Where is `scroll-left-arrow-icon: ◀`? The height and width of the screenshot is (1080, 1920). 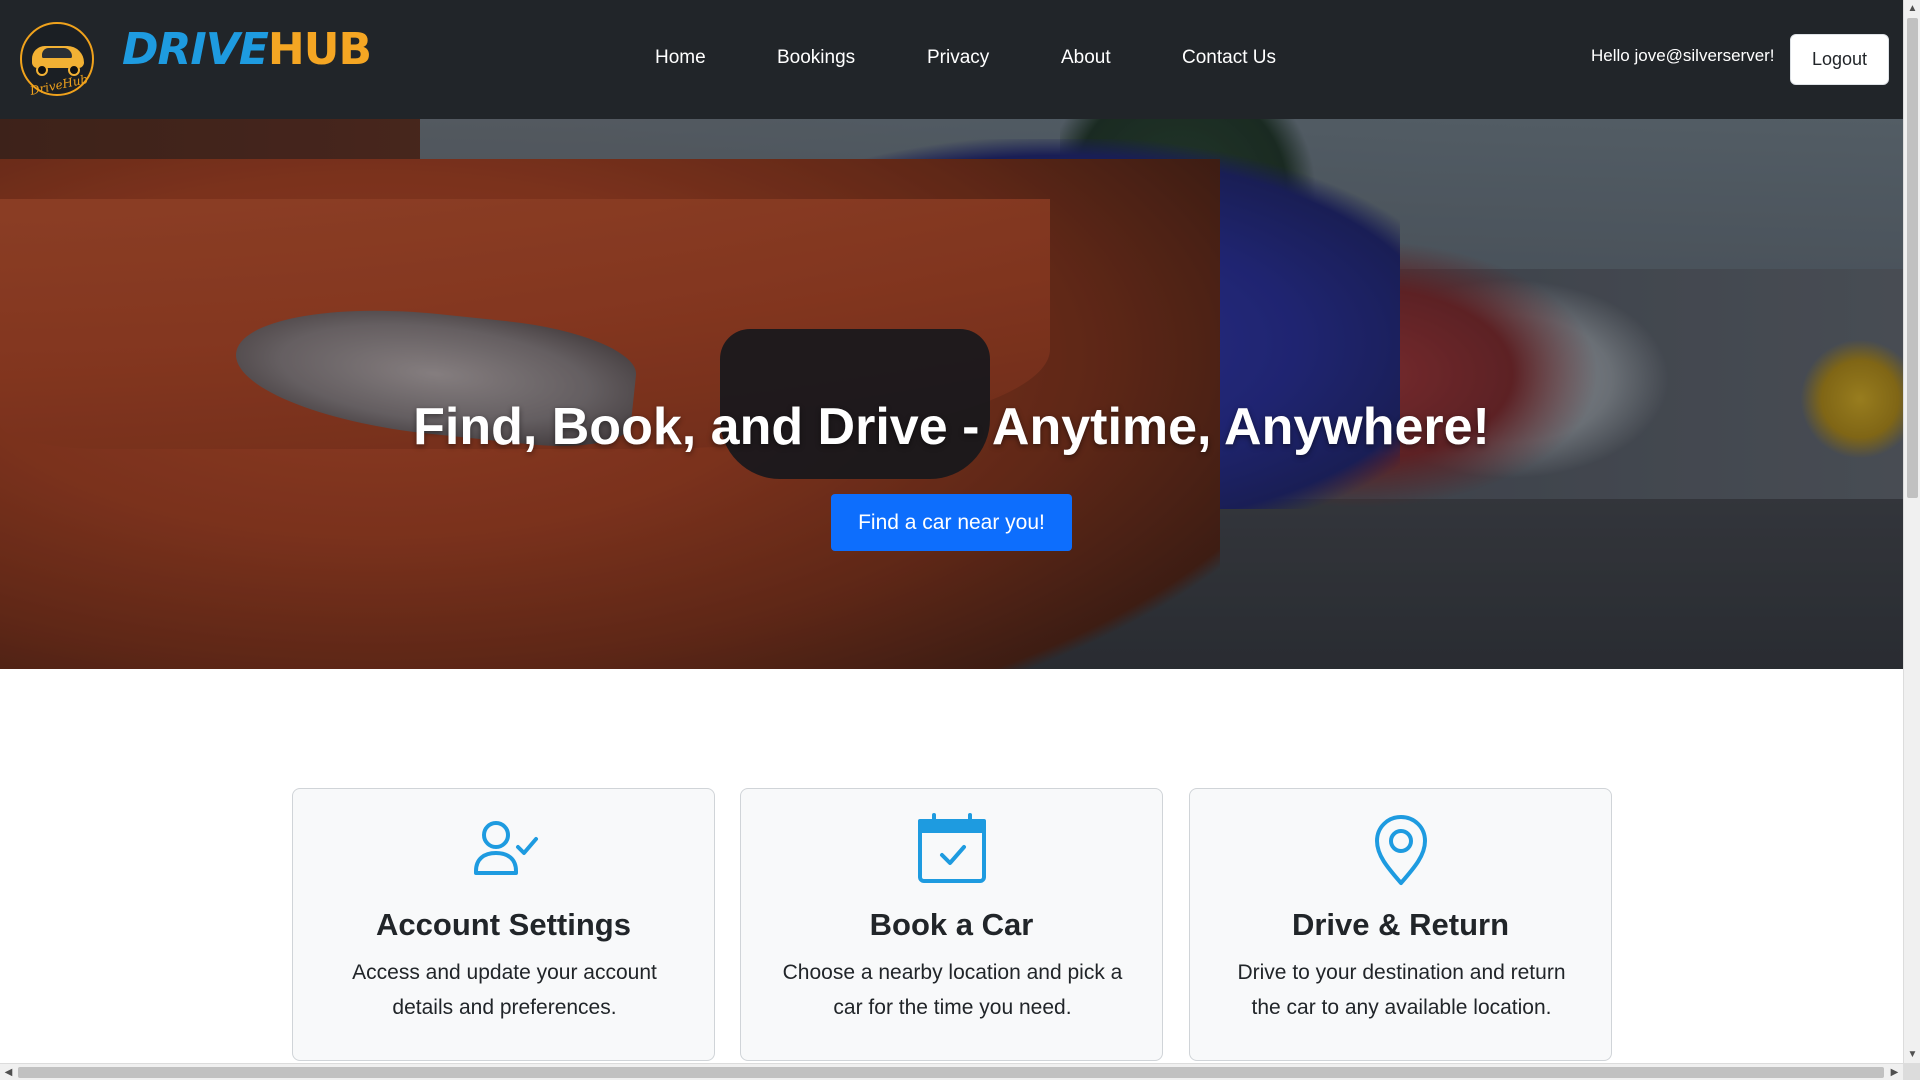 scroll-left-arrow-icon: ◀ is located at coordinates (8, 1072).